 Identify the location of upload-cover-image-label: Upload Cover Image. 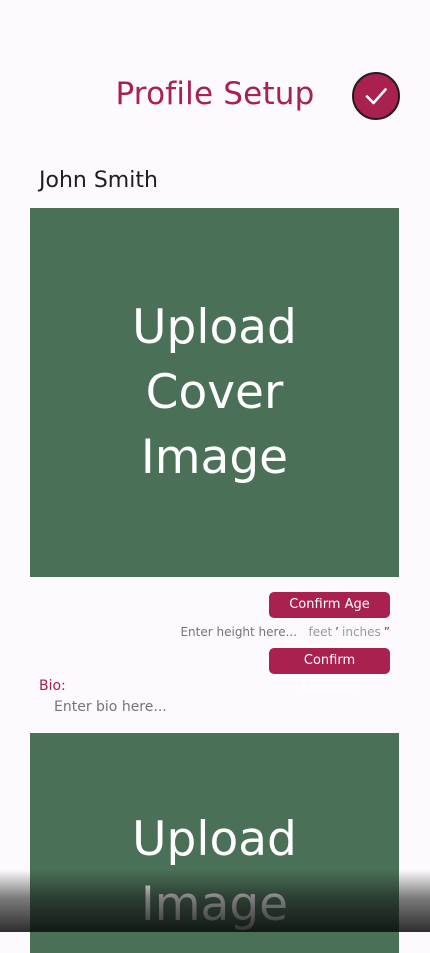
(214, 392).